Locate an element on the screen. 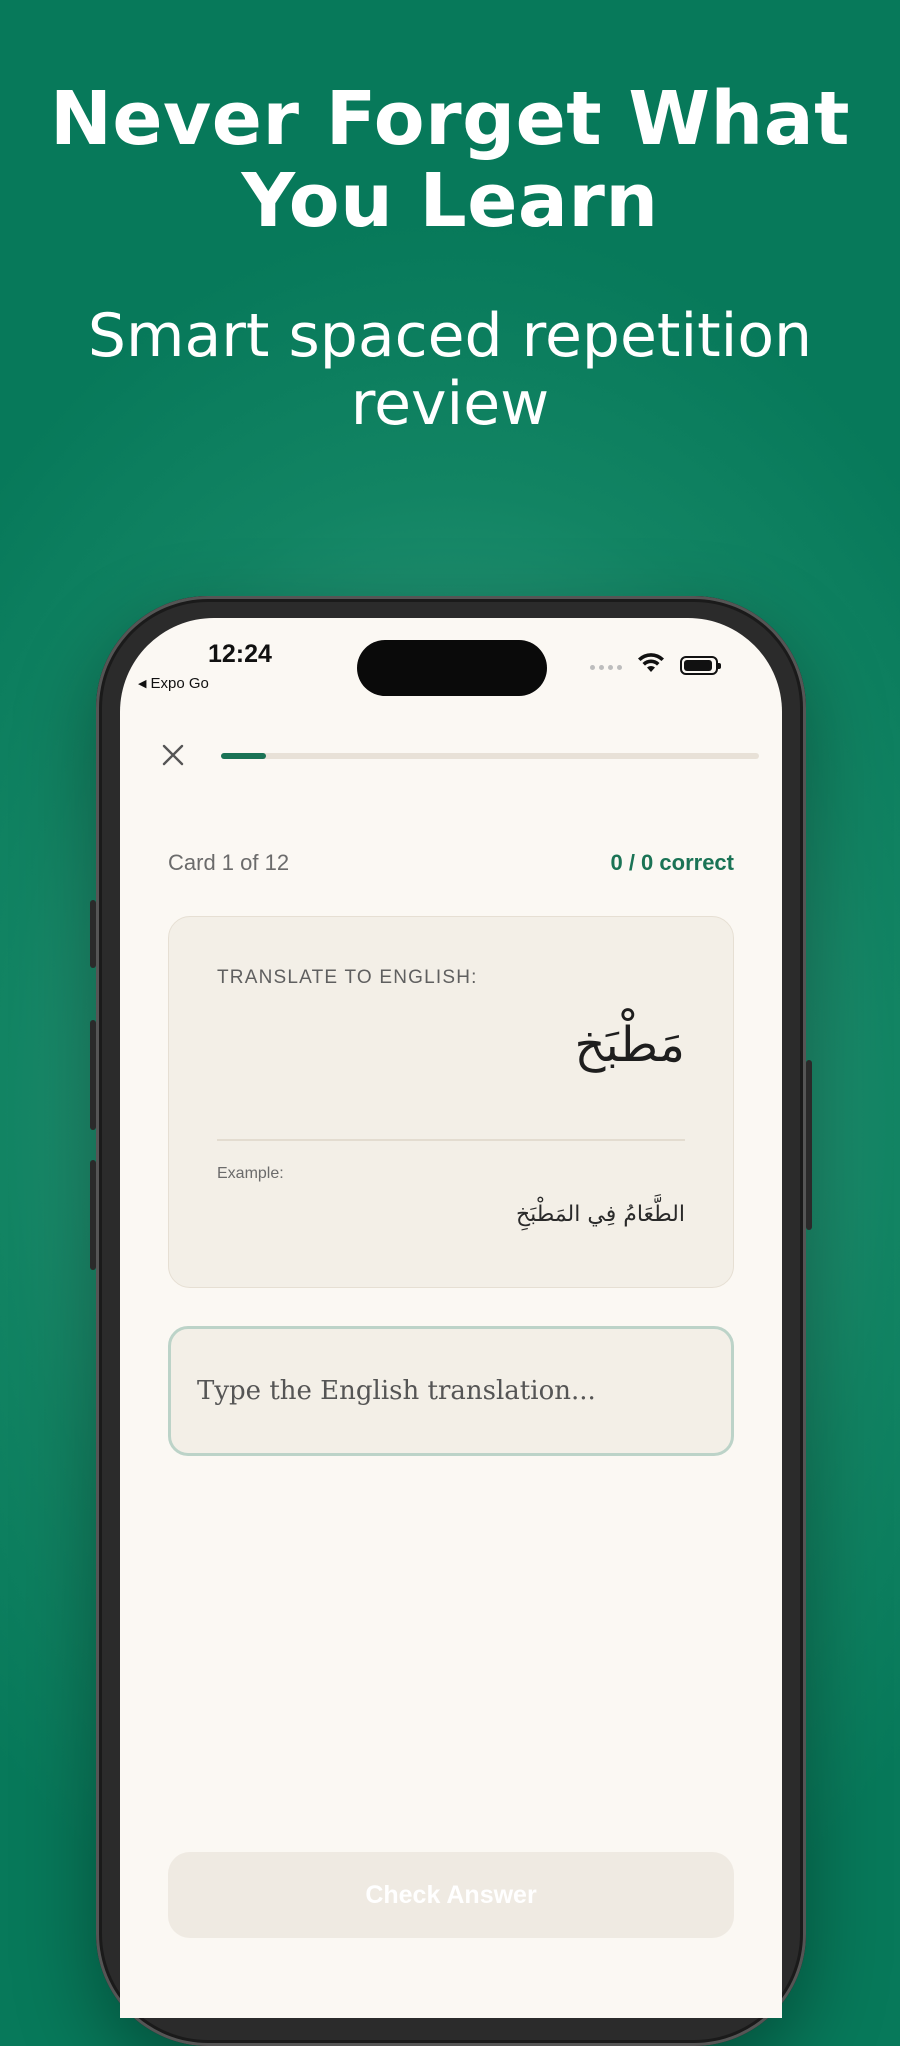 Image resolution: width=900 pixels, height=2046 pixels. wifi-icon is located at coordinates (651, 662).